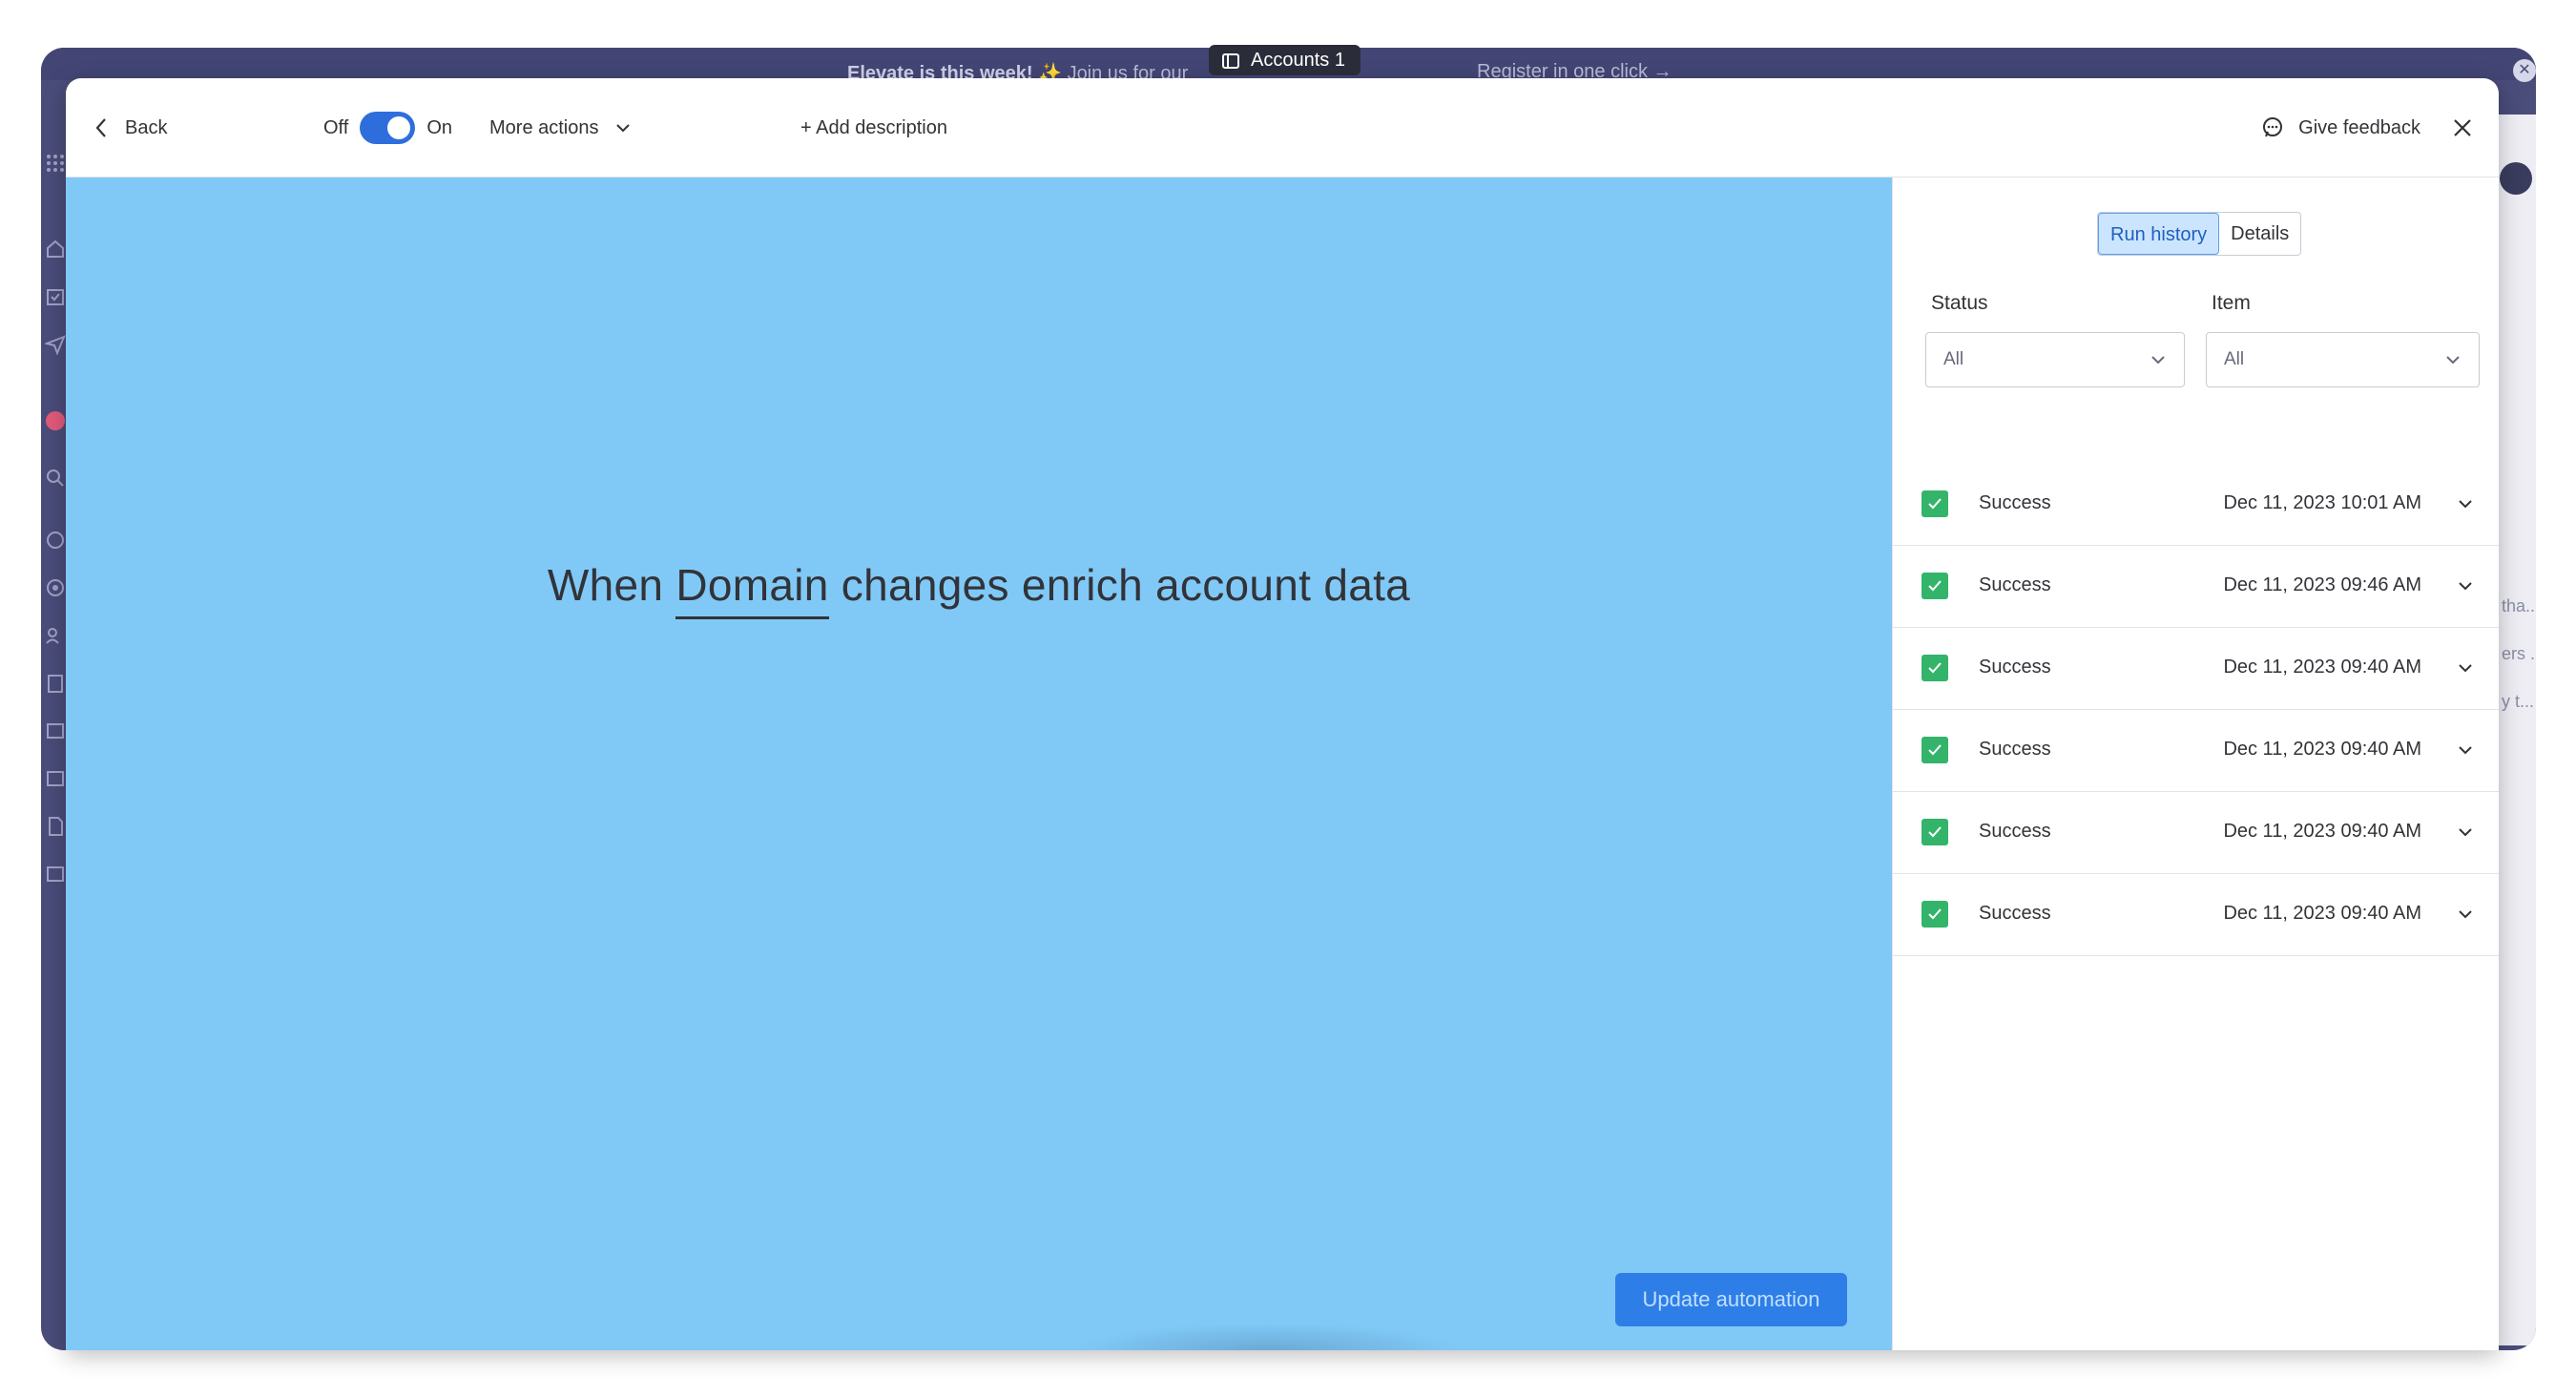 The width and height of the screenshot is (2576, 1397). Describe the element at coordinates (336, 127) in the screenshot. I see `toggle-off-label: Off` at that location.